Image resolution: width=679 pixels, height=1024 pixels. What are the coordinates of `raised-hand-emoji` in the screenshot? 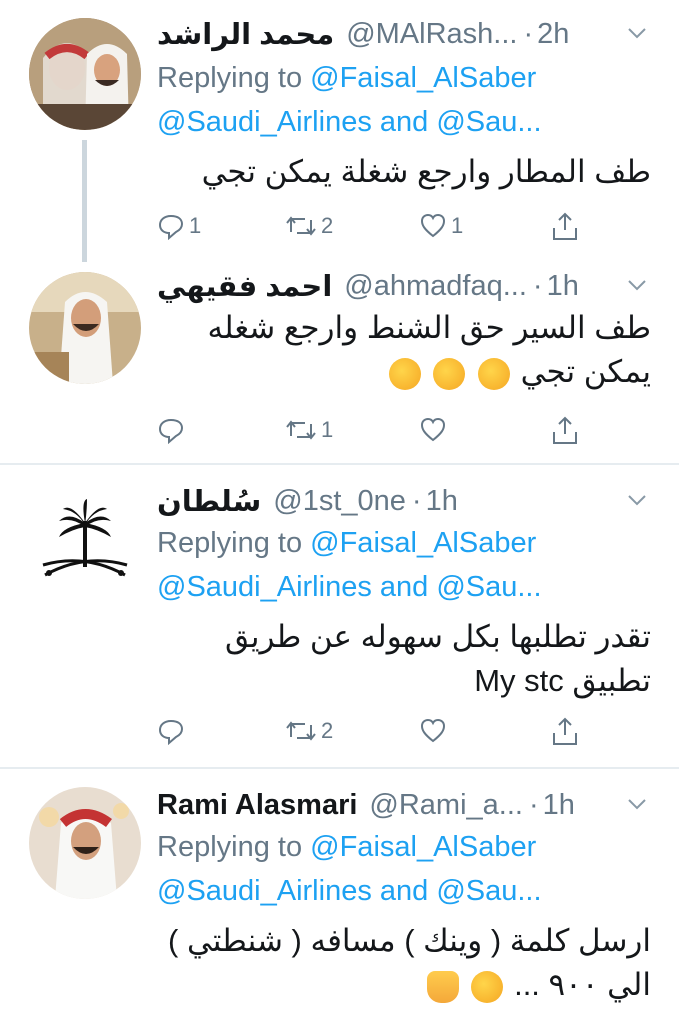 It's located at (442, 986).